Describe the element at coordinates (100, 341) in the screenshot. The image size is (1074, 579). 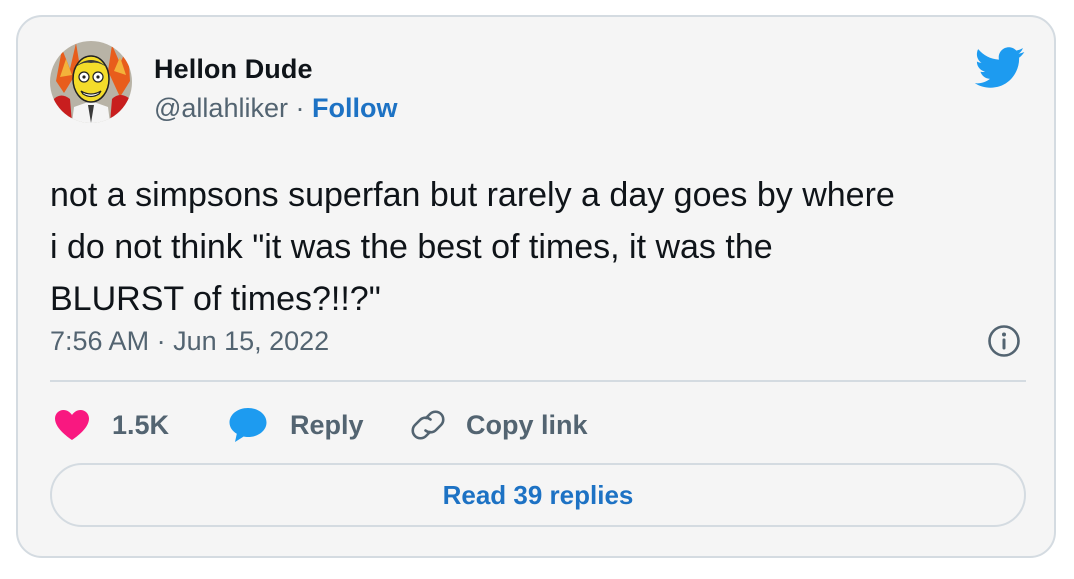
I see `tweet-time: 7:56 AM` at that location.